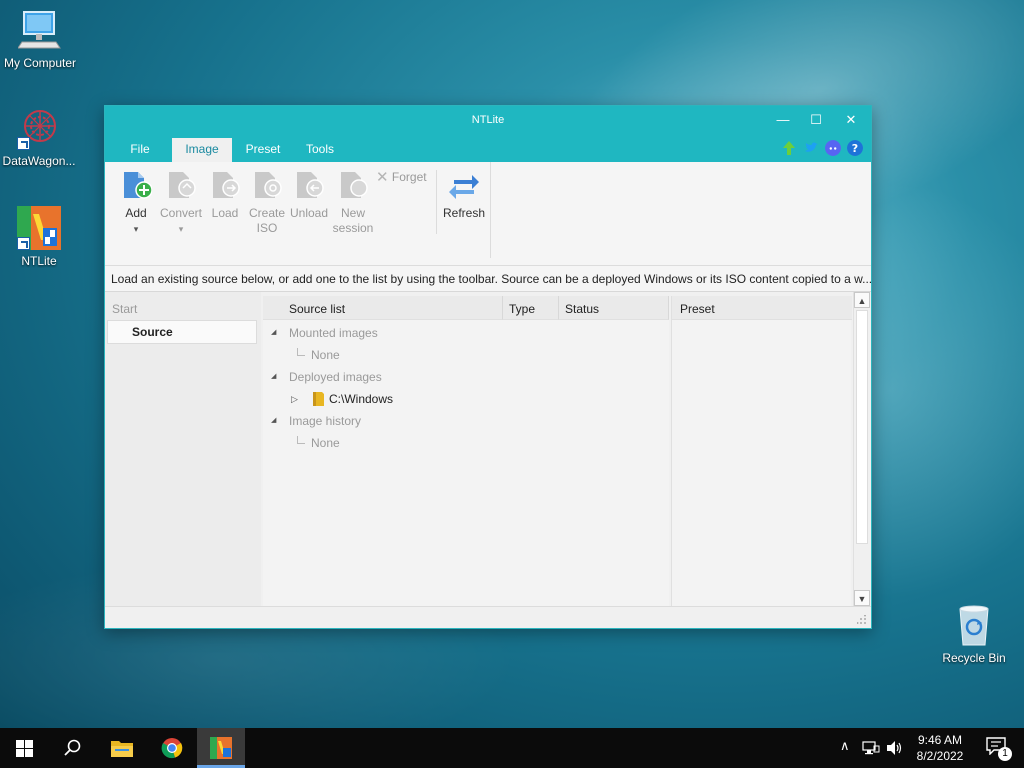  I want to click on header-icon-group: ?, so click(822, 148).